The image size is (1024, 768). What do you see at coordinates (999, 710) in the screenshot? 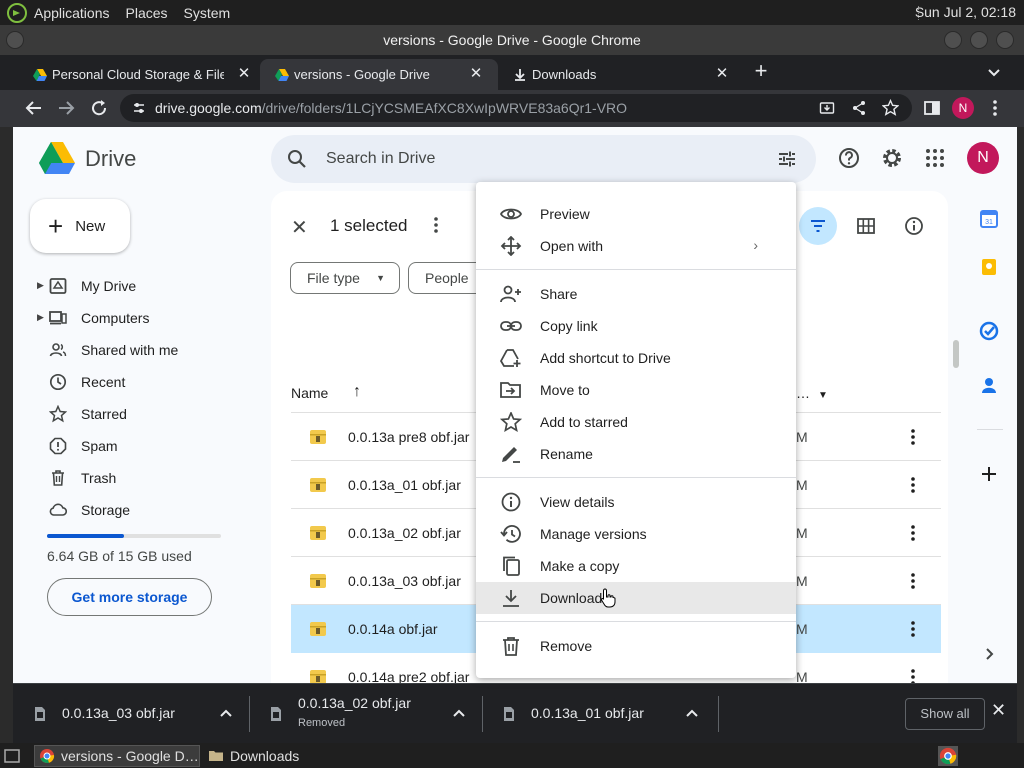
I see `close-downloads-bar-icon: ✕` at bounding box center [999, 710].